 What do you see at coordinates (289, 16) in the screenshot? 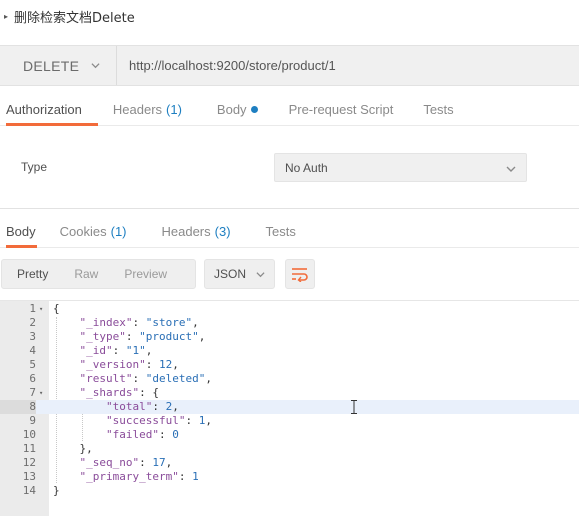
I see `request-title-row: ▸ 删除检索文档Delete` at bounding box center [289, 16].